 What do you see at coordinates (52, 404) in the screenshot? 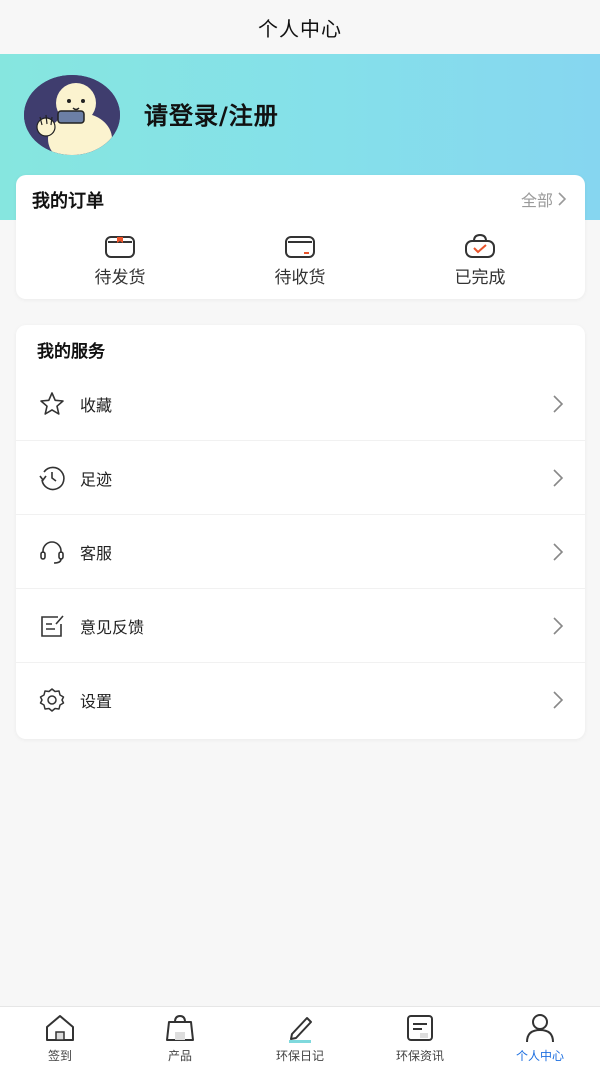
I see `star-icon` at bounding box center [52, 404].